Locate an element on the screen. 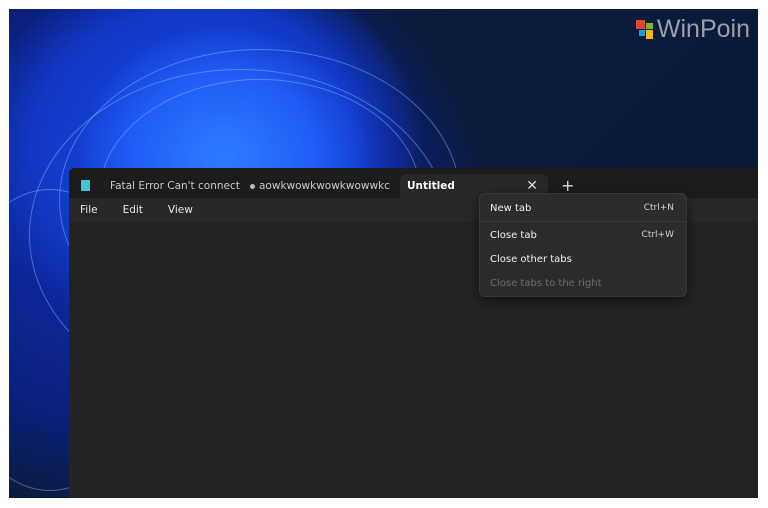  tab-label: aowkwowkwowkwowwkc is located at coordinates (324, 186).